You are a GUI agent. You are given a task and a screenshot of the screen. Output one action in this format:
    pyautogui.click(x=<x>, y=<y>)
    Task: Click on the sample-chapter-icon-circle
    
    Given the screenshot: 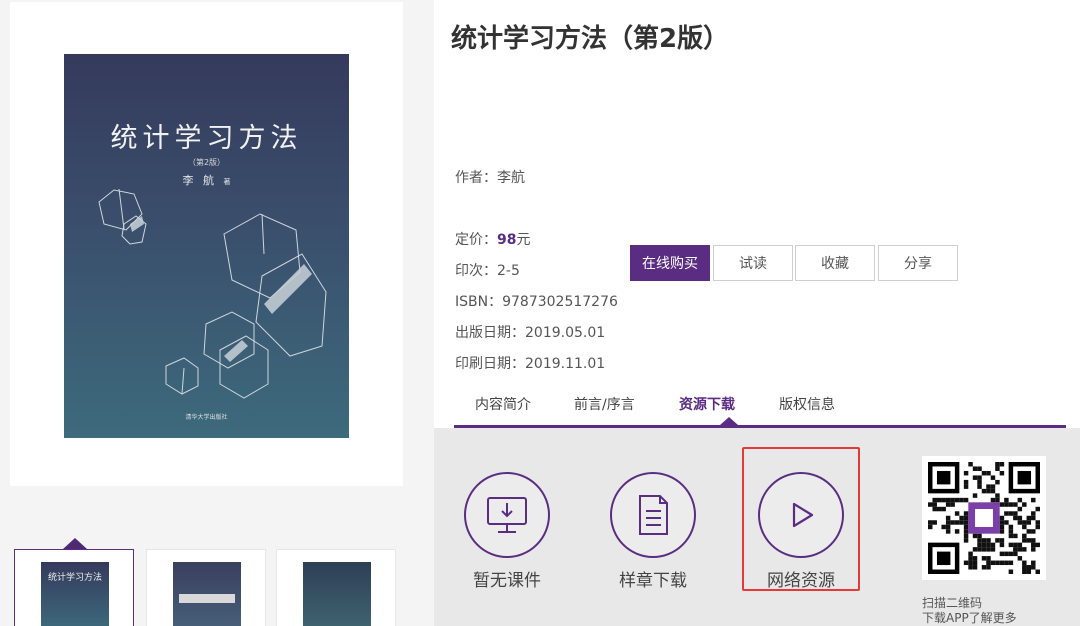 What is the action you would take?
    pyautogui.click(x=653, y=515)
    